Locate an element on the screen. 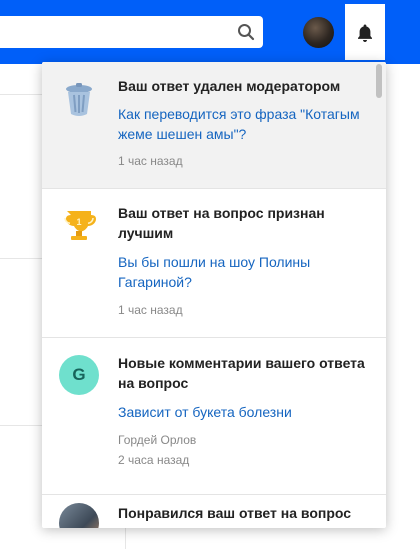 This screenshot has width=420, height=549. question-link: Зависит от букета болезни is located at coordinates (243, 412).